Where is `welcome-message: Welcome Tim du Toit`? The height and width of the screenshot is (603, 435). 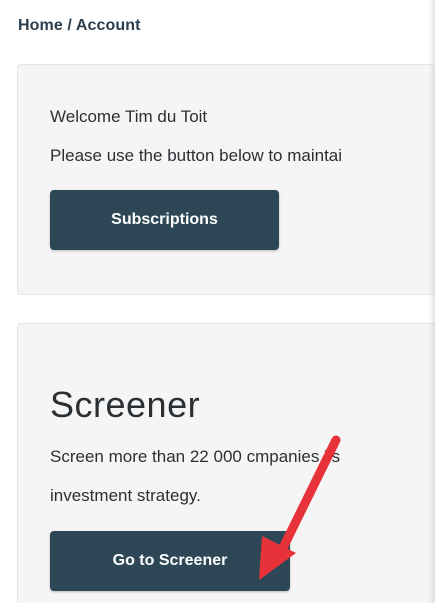 welcome-message: Welcome Tim du Toit is located at coordinates (129, 116).